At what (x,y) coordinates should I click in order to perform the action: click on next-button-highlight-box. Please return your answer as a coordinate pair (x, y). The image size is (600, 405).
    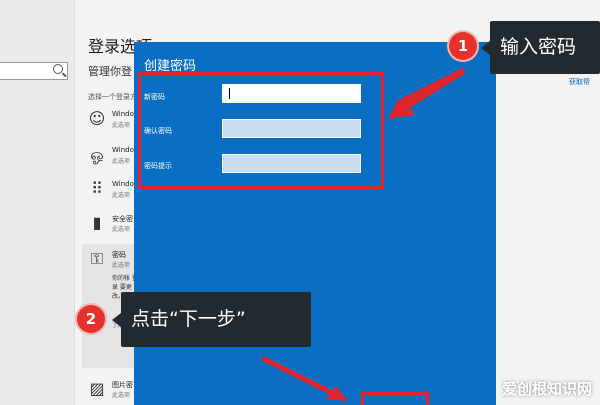
    Looking at the image, I should click on (395, 398).